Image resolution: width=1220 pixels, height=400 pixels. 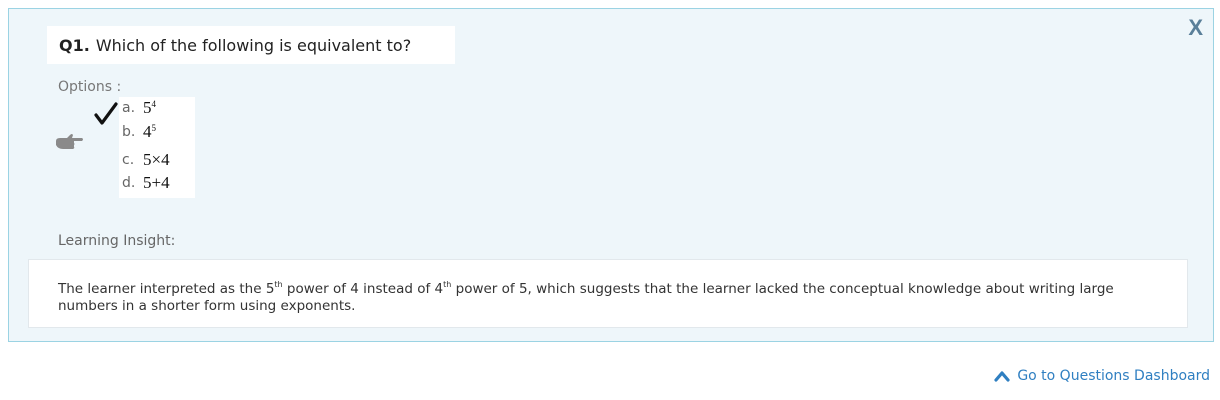 What do you see at coordinates (129, 132) in the screenshot?
I see `option-letter: b.` at bounding box center [129, 132].